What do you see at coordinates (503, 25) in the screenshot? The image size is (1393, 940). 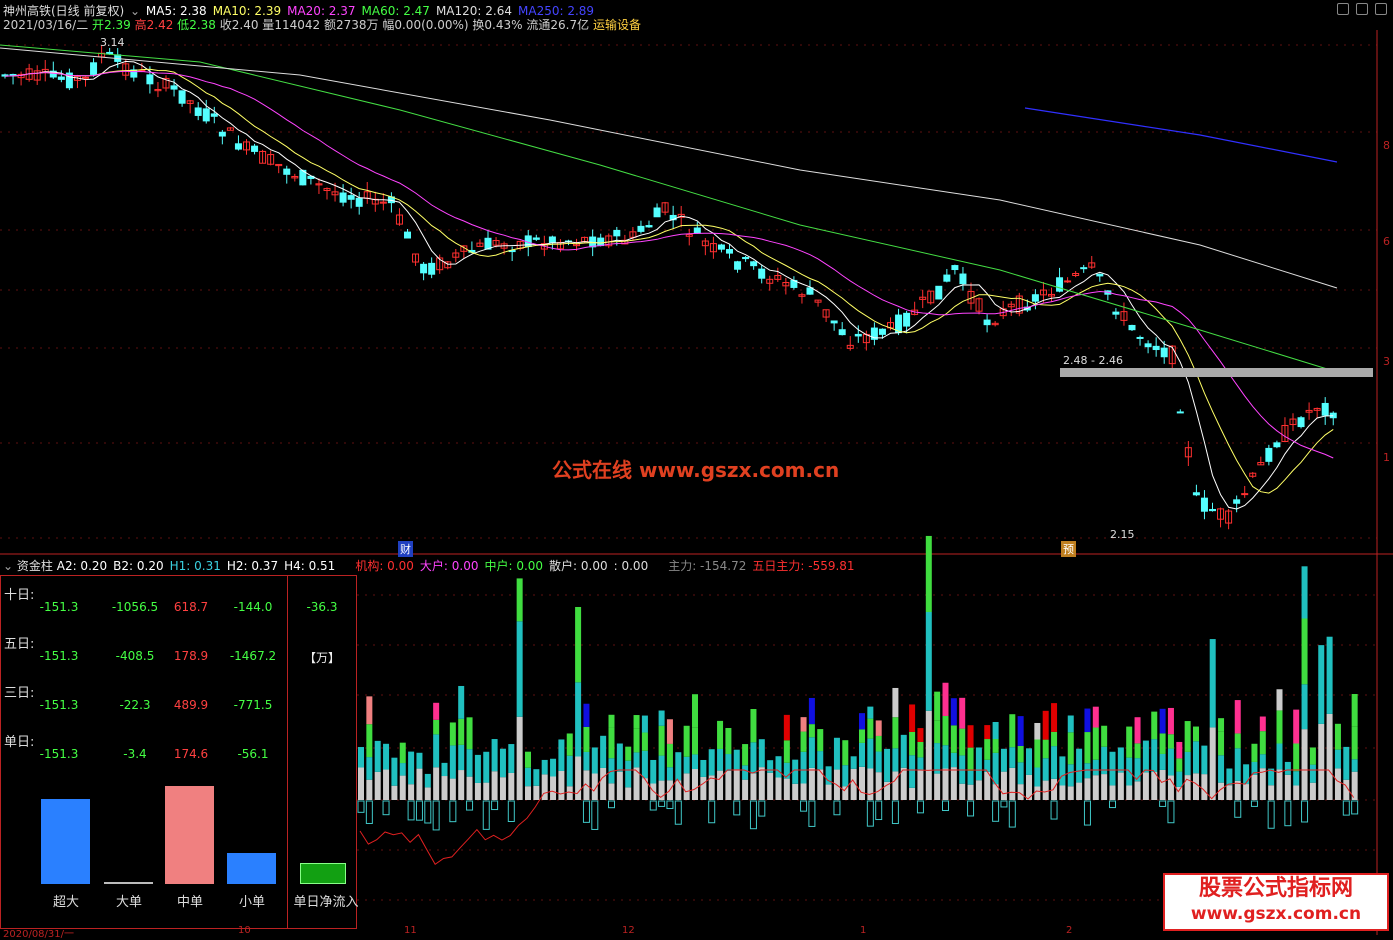 I see `turnover-value: 0.43%` at bounding box center [503, 25].